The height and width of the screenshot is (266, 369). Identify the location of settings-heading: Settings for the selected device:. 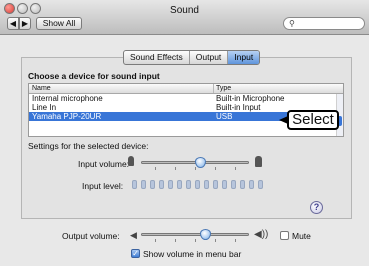
(88, 146).